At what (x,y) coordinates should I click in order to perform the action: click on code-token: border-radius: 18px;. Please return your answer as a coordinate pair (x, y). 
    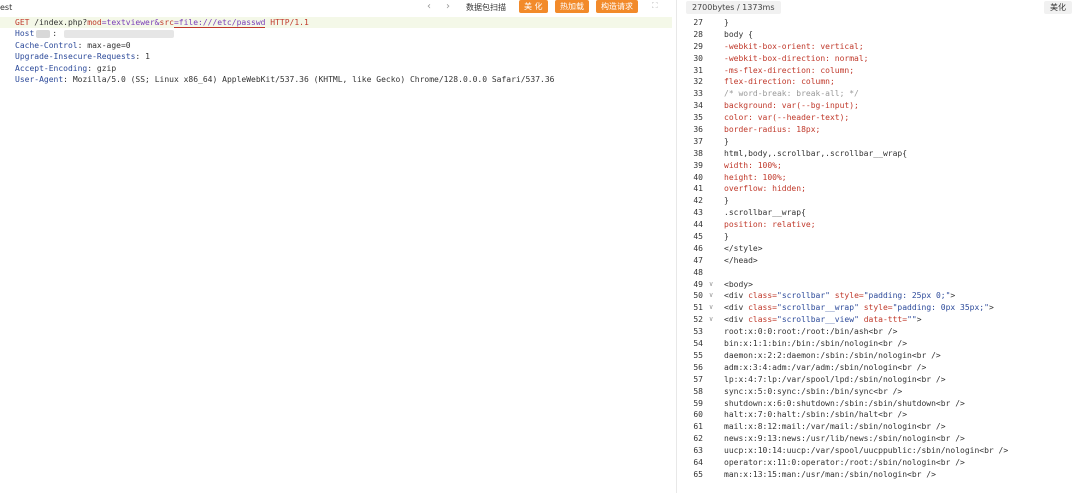
    Looking at the image, I should click on (772, 130).